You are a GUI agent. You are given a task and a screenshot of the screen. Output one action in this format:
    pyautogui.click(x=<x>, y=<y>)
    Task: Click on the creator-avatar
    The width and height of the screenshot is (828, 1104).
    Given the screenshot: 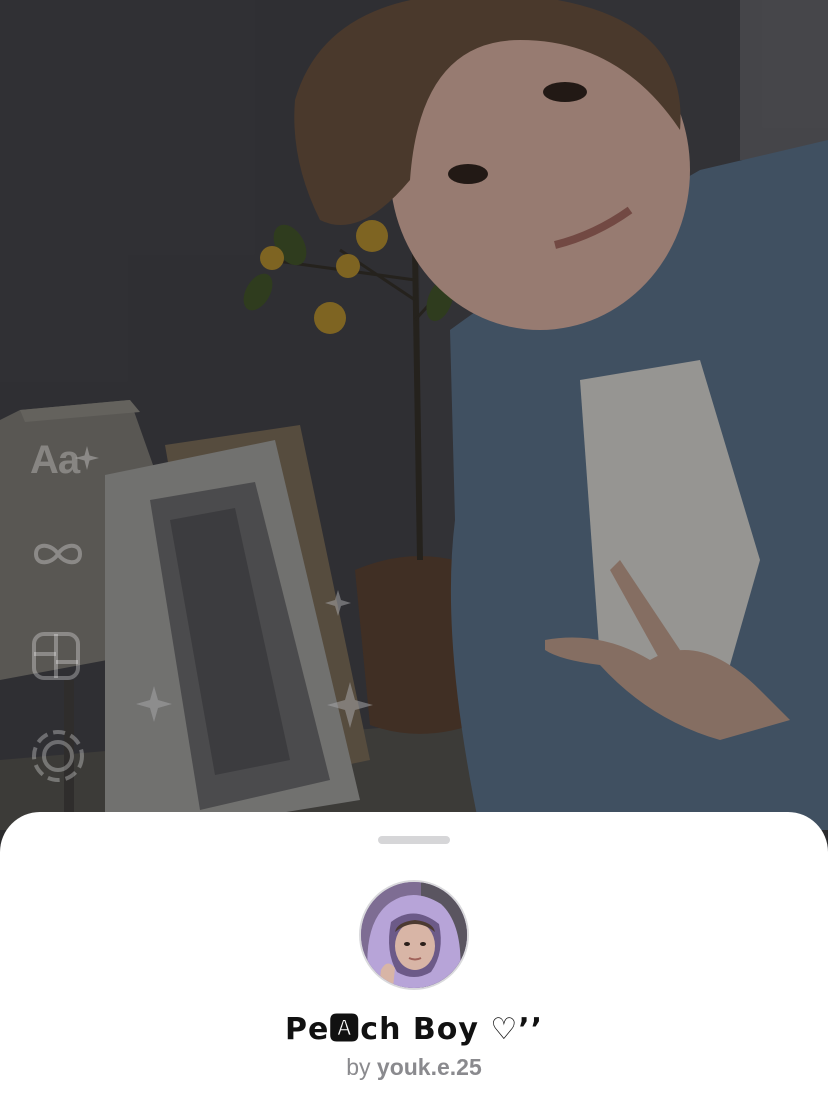 What is the action you would take?
    pyautogui.click(x=414, y=935)
    